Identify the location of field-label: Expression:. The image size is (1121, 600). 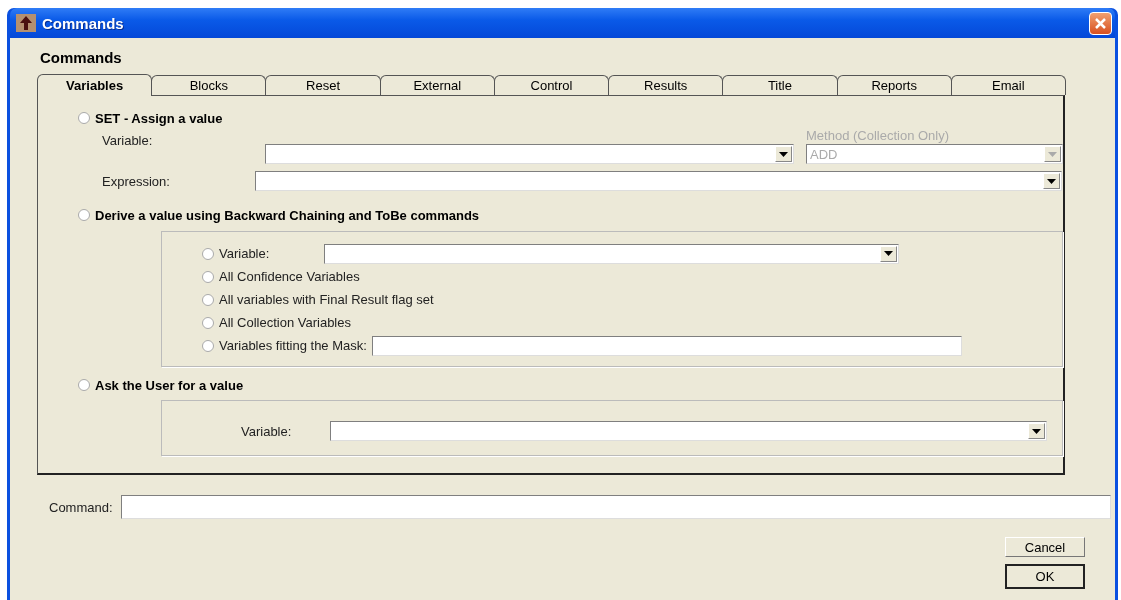
(136, 181).